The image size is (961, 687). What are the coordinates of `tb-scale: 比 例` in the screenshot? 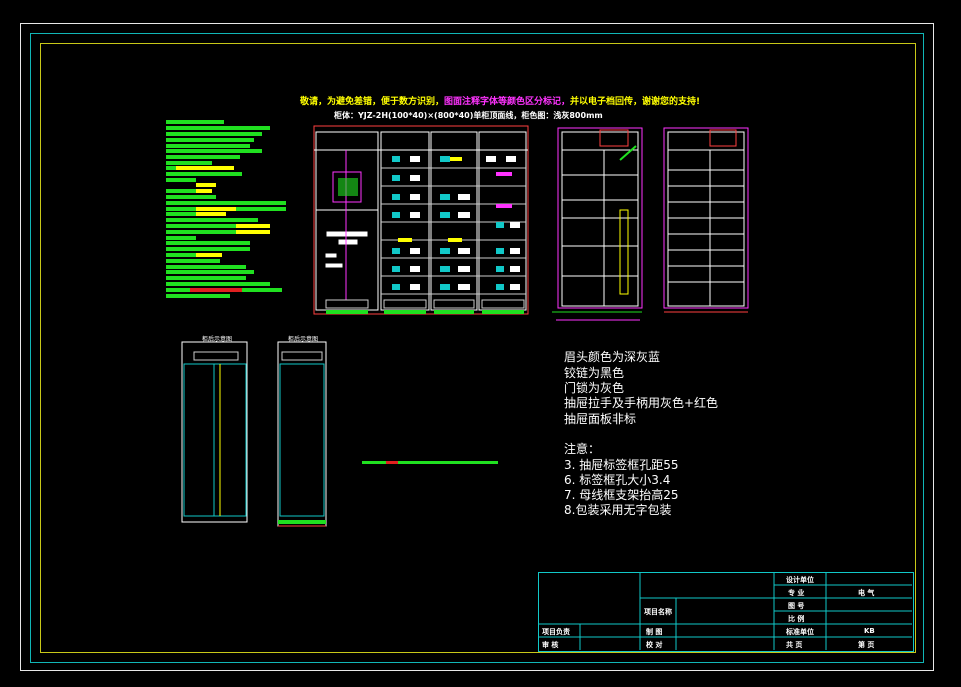 It's located at (796, 619).